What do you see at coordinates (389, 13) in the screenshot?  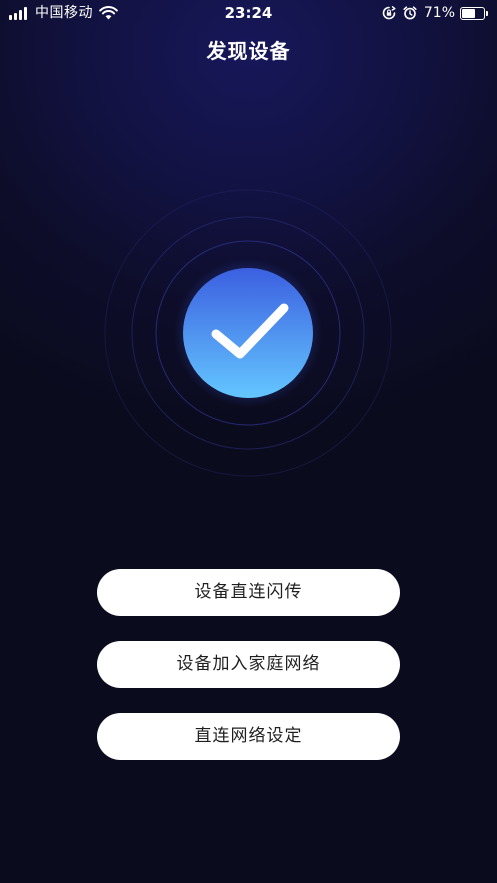 I see `orientation-lock-icon` at bounding box center [389, 13].